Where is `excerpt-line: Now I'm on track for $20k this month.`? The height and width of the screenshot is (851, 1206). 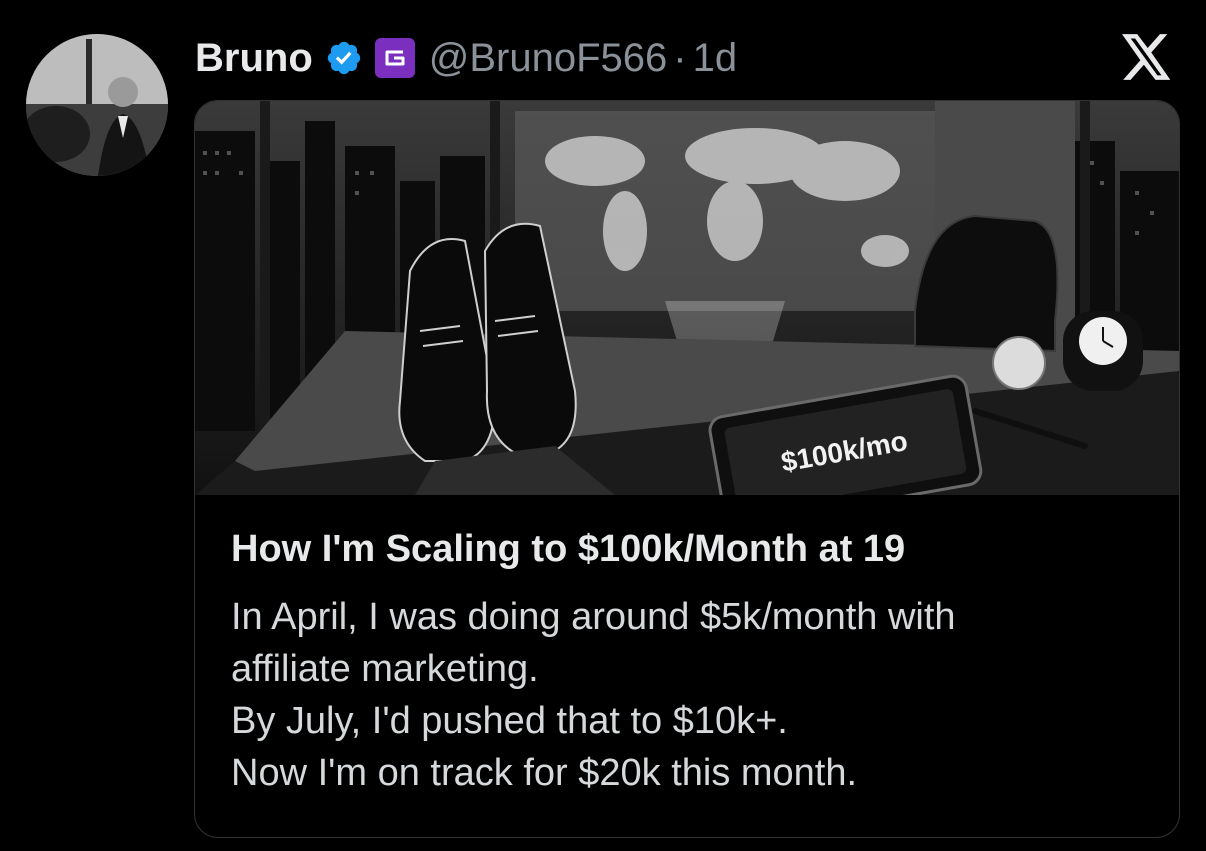
excerpt-line: Now I'm on track for $20k this month. is located at coordinates (544, 773).